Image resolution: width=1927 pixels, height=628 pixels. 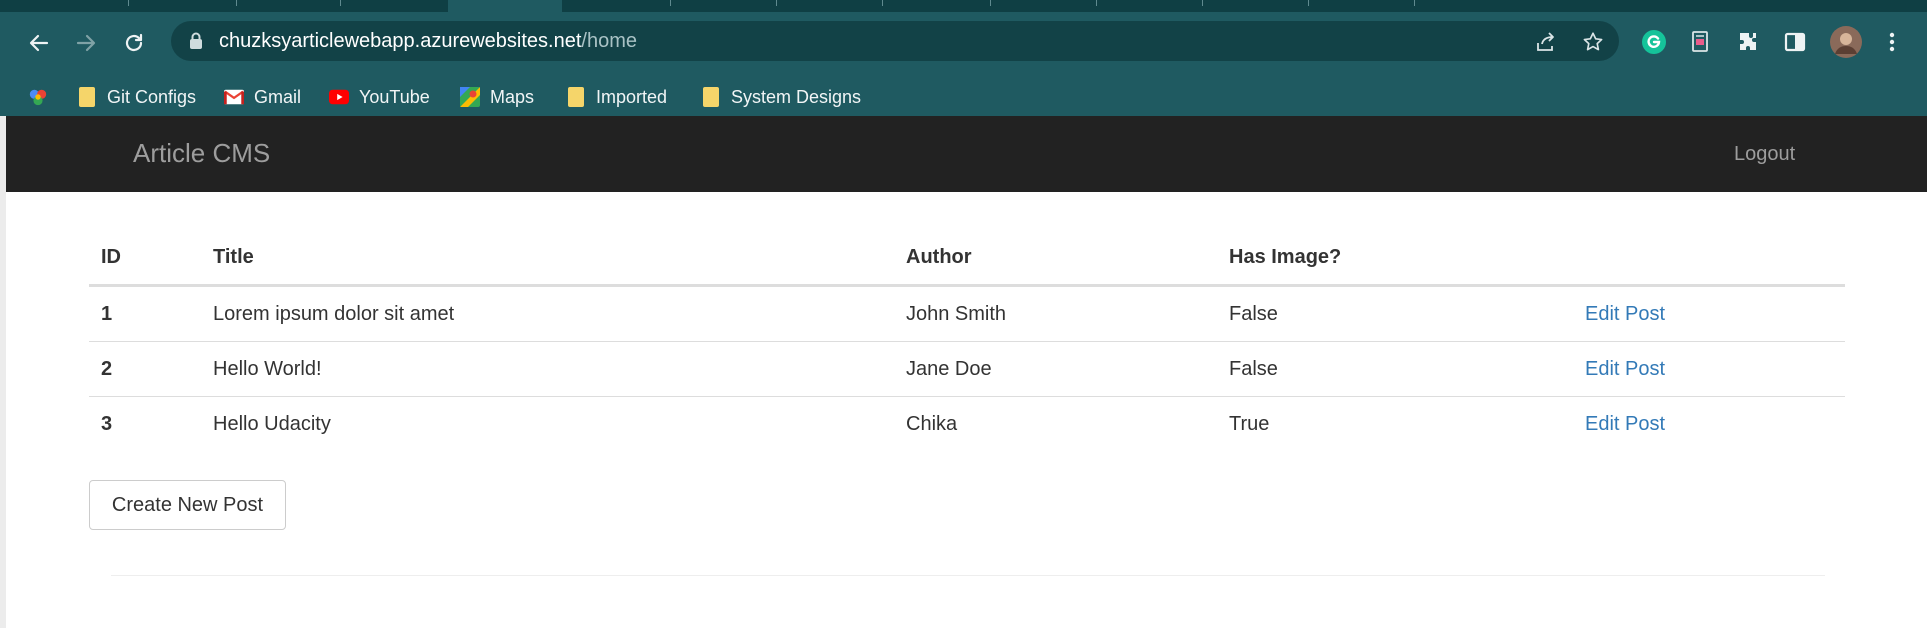 I want to click on url-host: chuzksyarticlewebapp.azurewebsites.net, so click(x=400, y=41).